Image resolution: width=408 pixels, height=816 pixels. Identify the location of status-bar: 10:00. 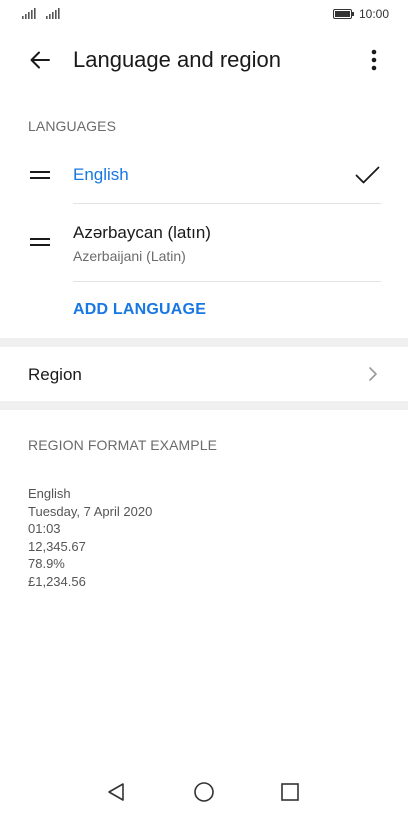
(204, 15).